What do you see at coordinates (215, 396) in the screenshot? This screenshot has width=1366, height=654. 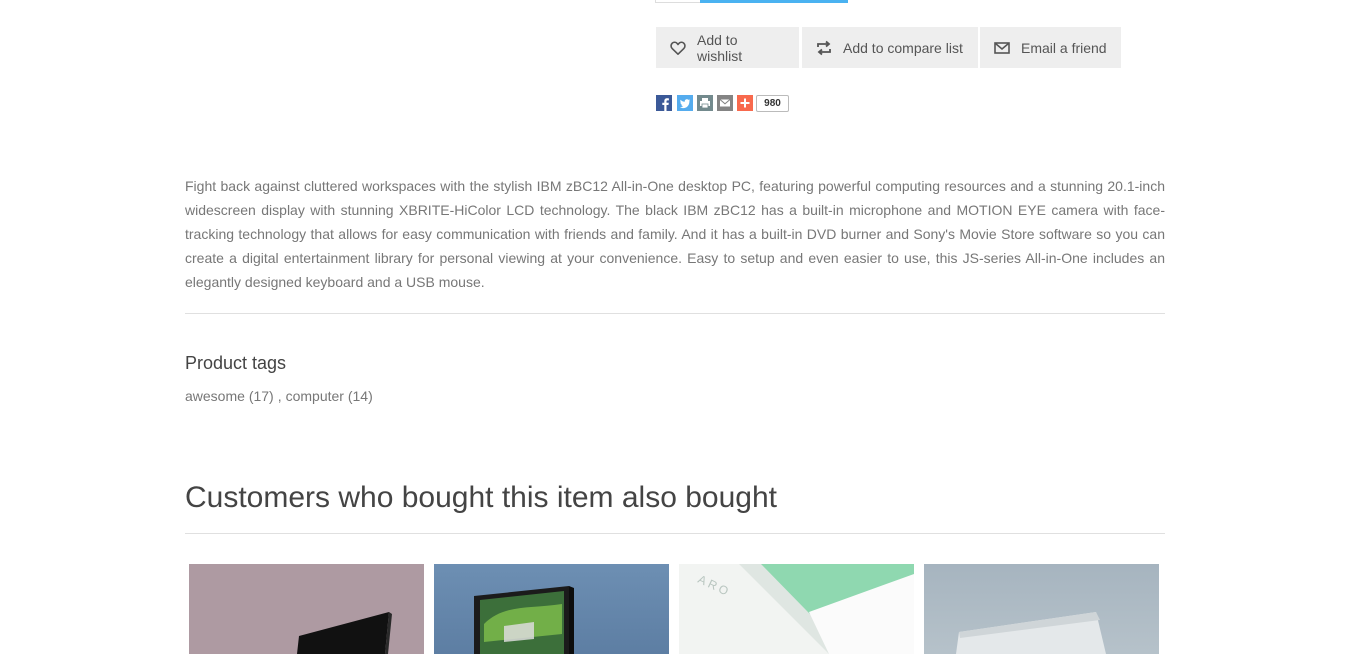 I see `tag-label: awesome` at bounding box center [215, 396].